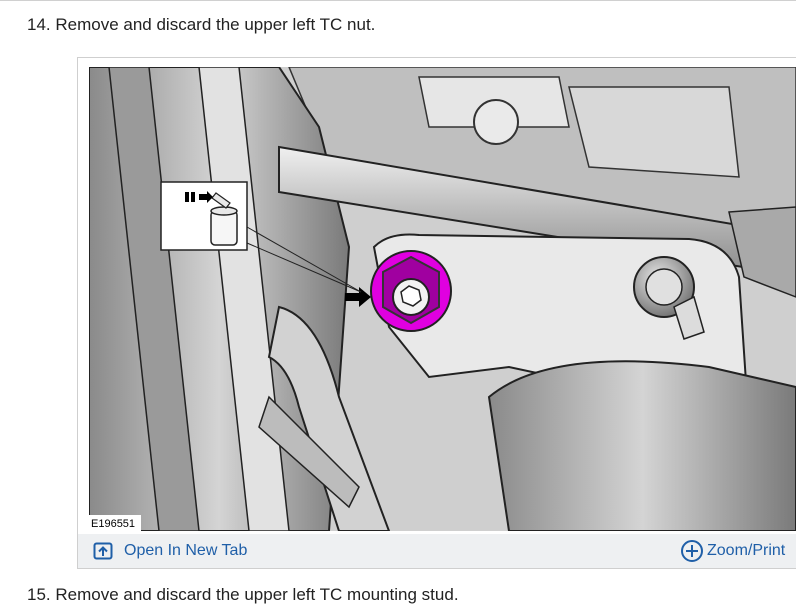 This screenshot has width=796, height=615. I want to click on open-in-new-tab-label: Open In New Tab, so click(186, 550).